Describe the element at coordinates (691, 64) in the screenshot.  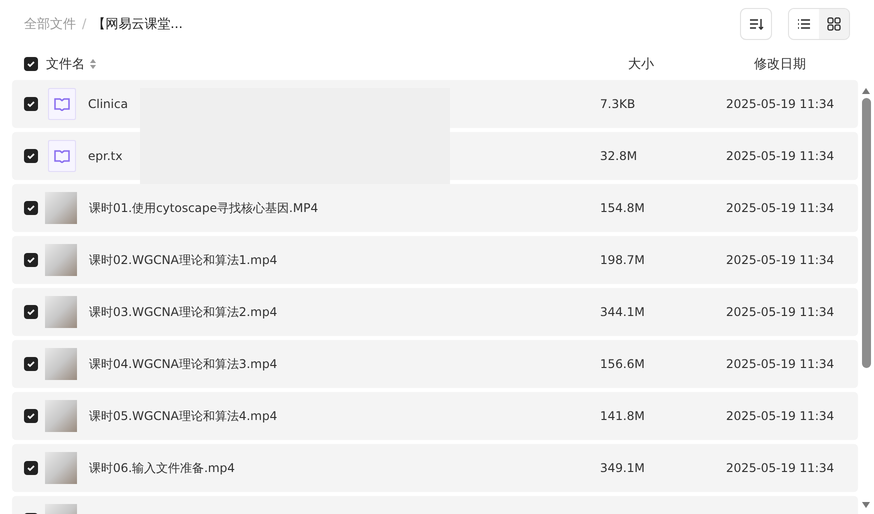
I see `column-header: 大小` at that location.